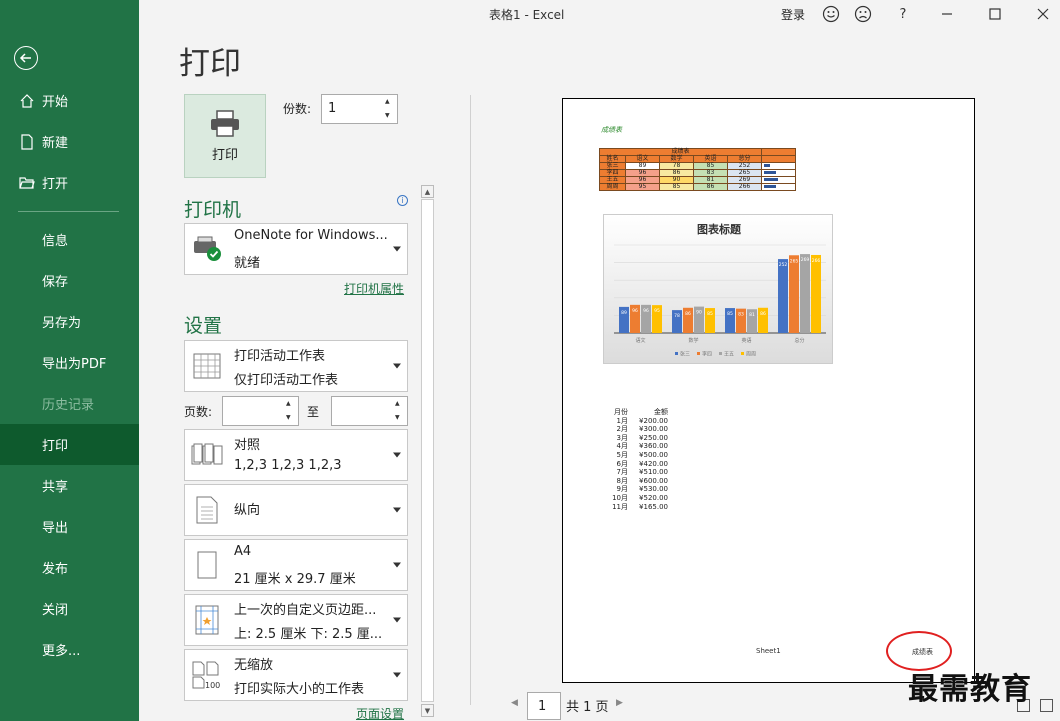  Describe the element at coordinates (639, 507) in the screenshot. I see `list-item: 11月 ¥165.00` at that location.